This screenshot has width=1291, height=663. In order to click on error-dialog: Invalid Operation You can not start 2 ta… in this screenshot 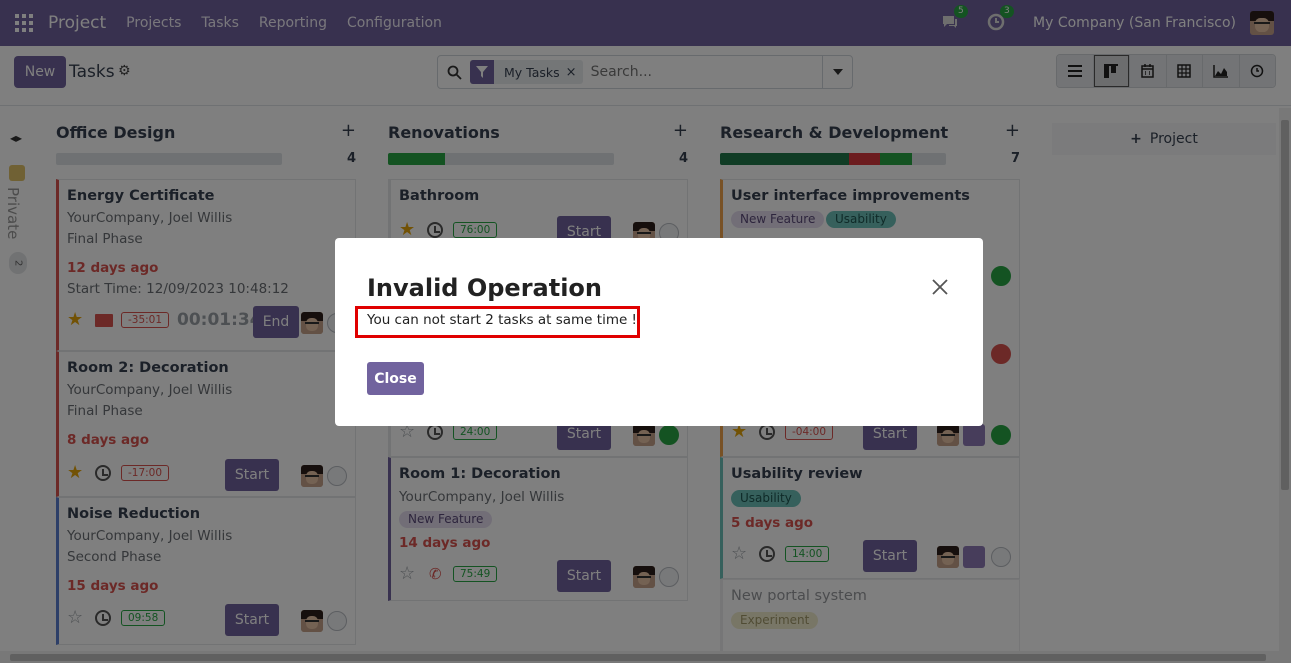, I will do `click(659, 332)`.